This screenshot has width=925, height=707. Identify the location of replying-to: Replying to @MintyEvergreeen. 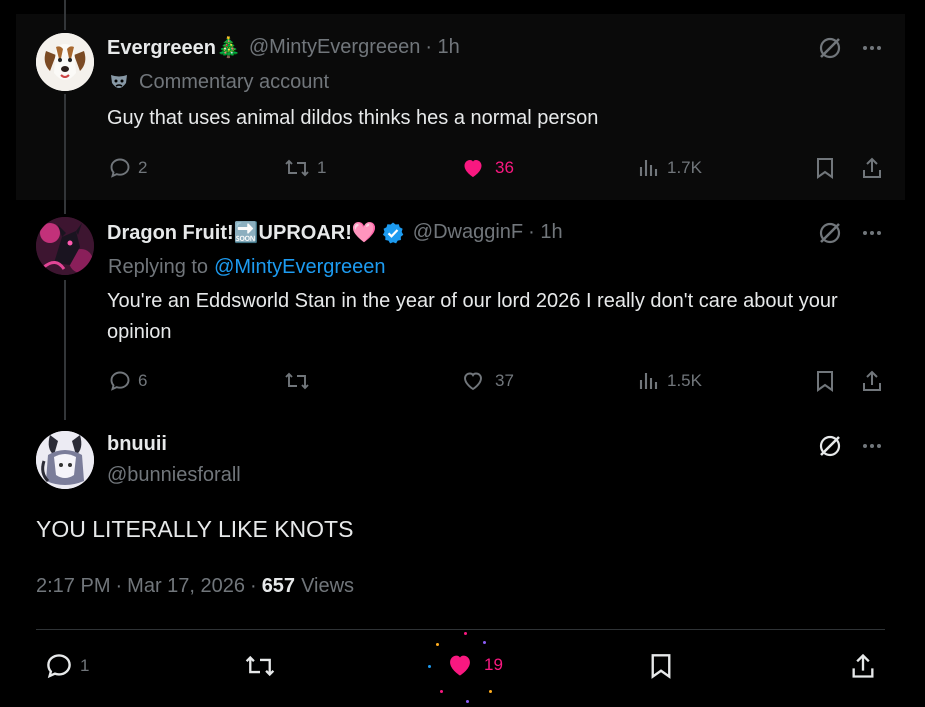
(247, 267).